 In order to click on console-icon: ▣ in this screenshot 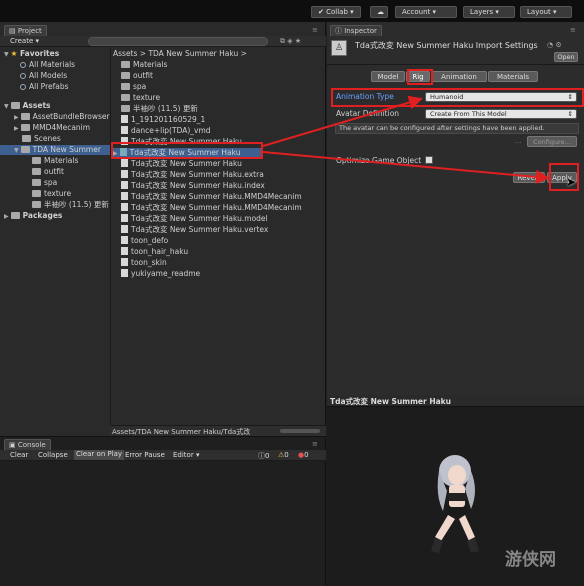, I will do `click(13, 445)`.